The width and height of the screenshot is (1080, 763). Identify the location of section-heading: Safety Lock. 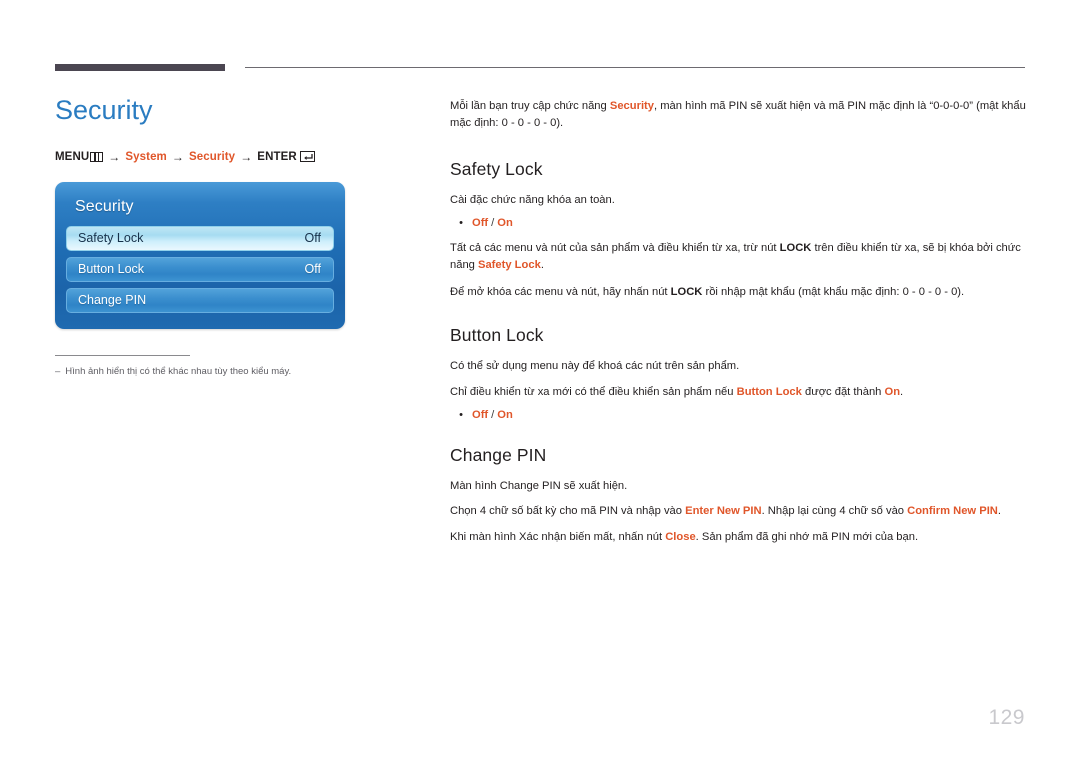
(496, 168).